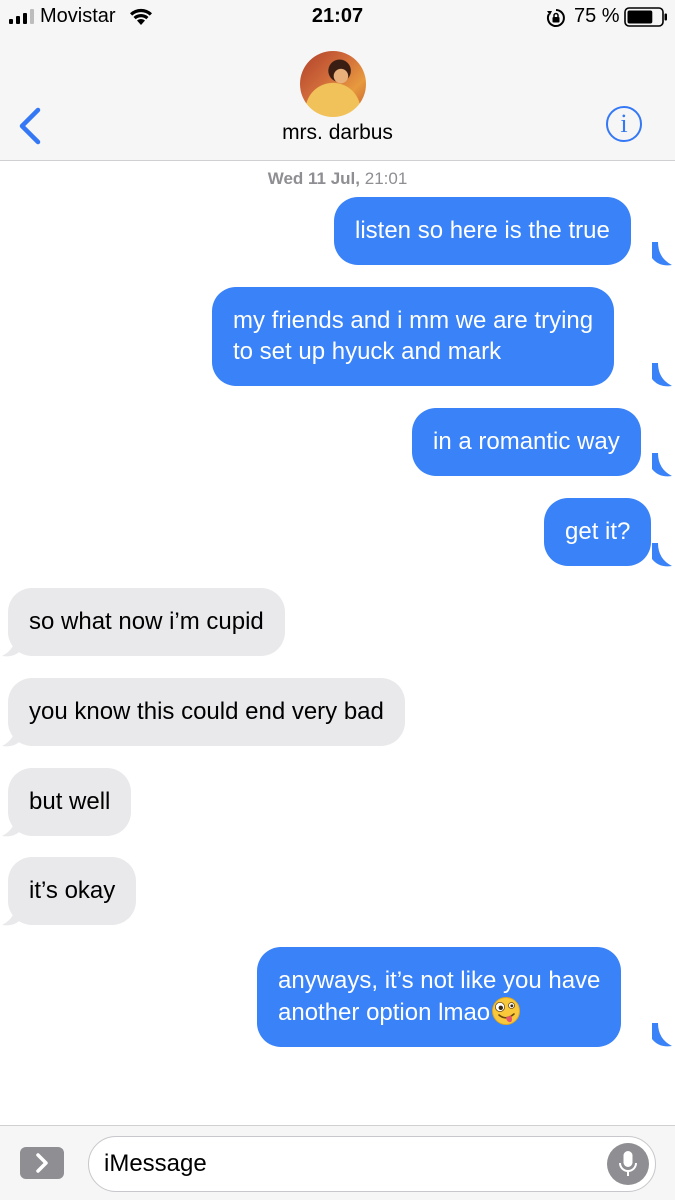  Describe the element at coordinates (645, 17) in the screenshot. I see `battery-icon` at that location.